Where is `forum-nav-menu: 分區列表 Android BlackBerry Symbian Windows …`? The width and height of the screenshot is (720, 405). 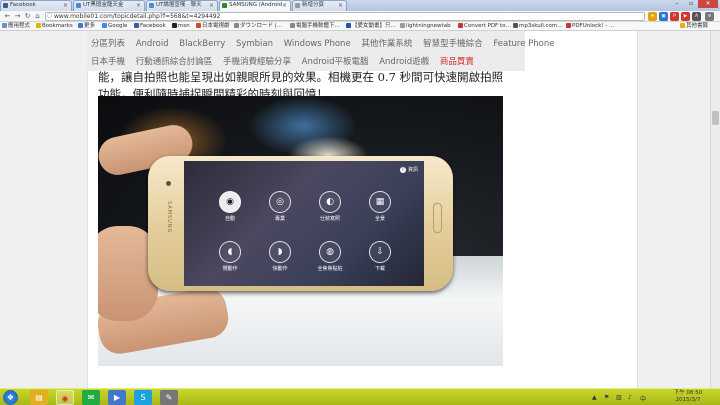 forum-nav-menu: 分區列表 Android BlackBerry Symbian Windows … is located at coordinates (320, 51).